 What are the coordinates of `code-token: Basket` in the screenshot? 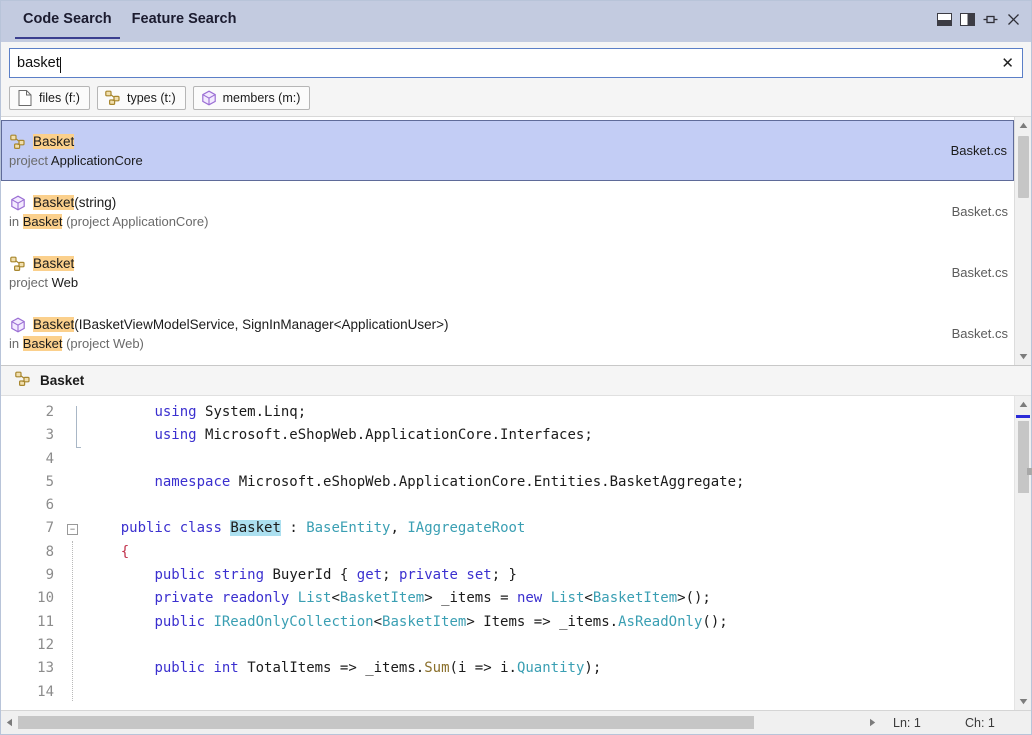 It's located at (255, 528).